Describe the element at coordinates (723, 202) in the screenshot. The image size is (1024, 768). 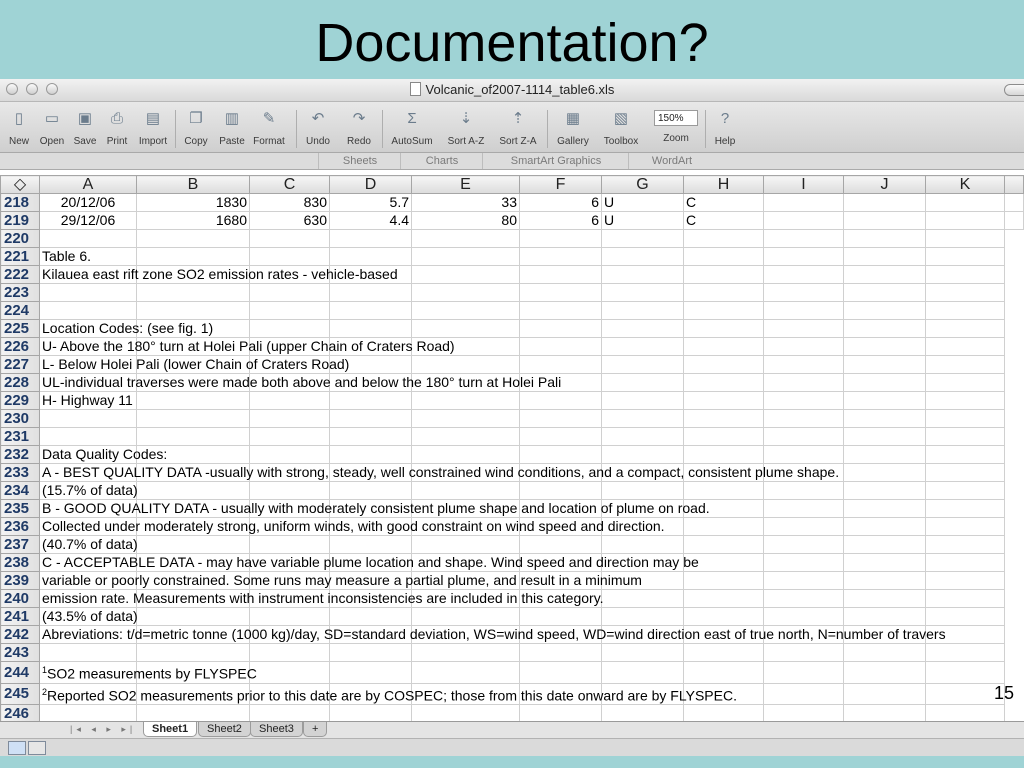
I see `cell: C` at that location.